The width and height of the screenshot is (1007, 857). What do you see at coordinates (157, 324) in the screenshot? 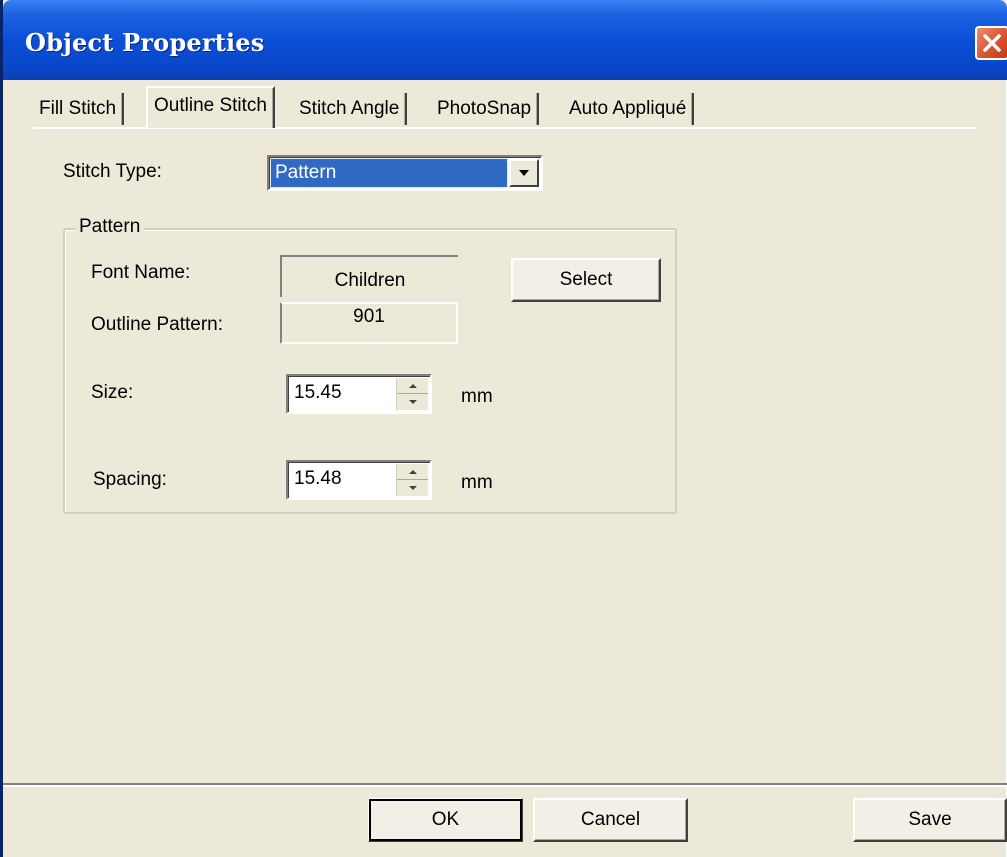
I see `outline-pattern-label: Outline Pattern:` at bounding box center [157, 324].